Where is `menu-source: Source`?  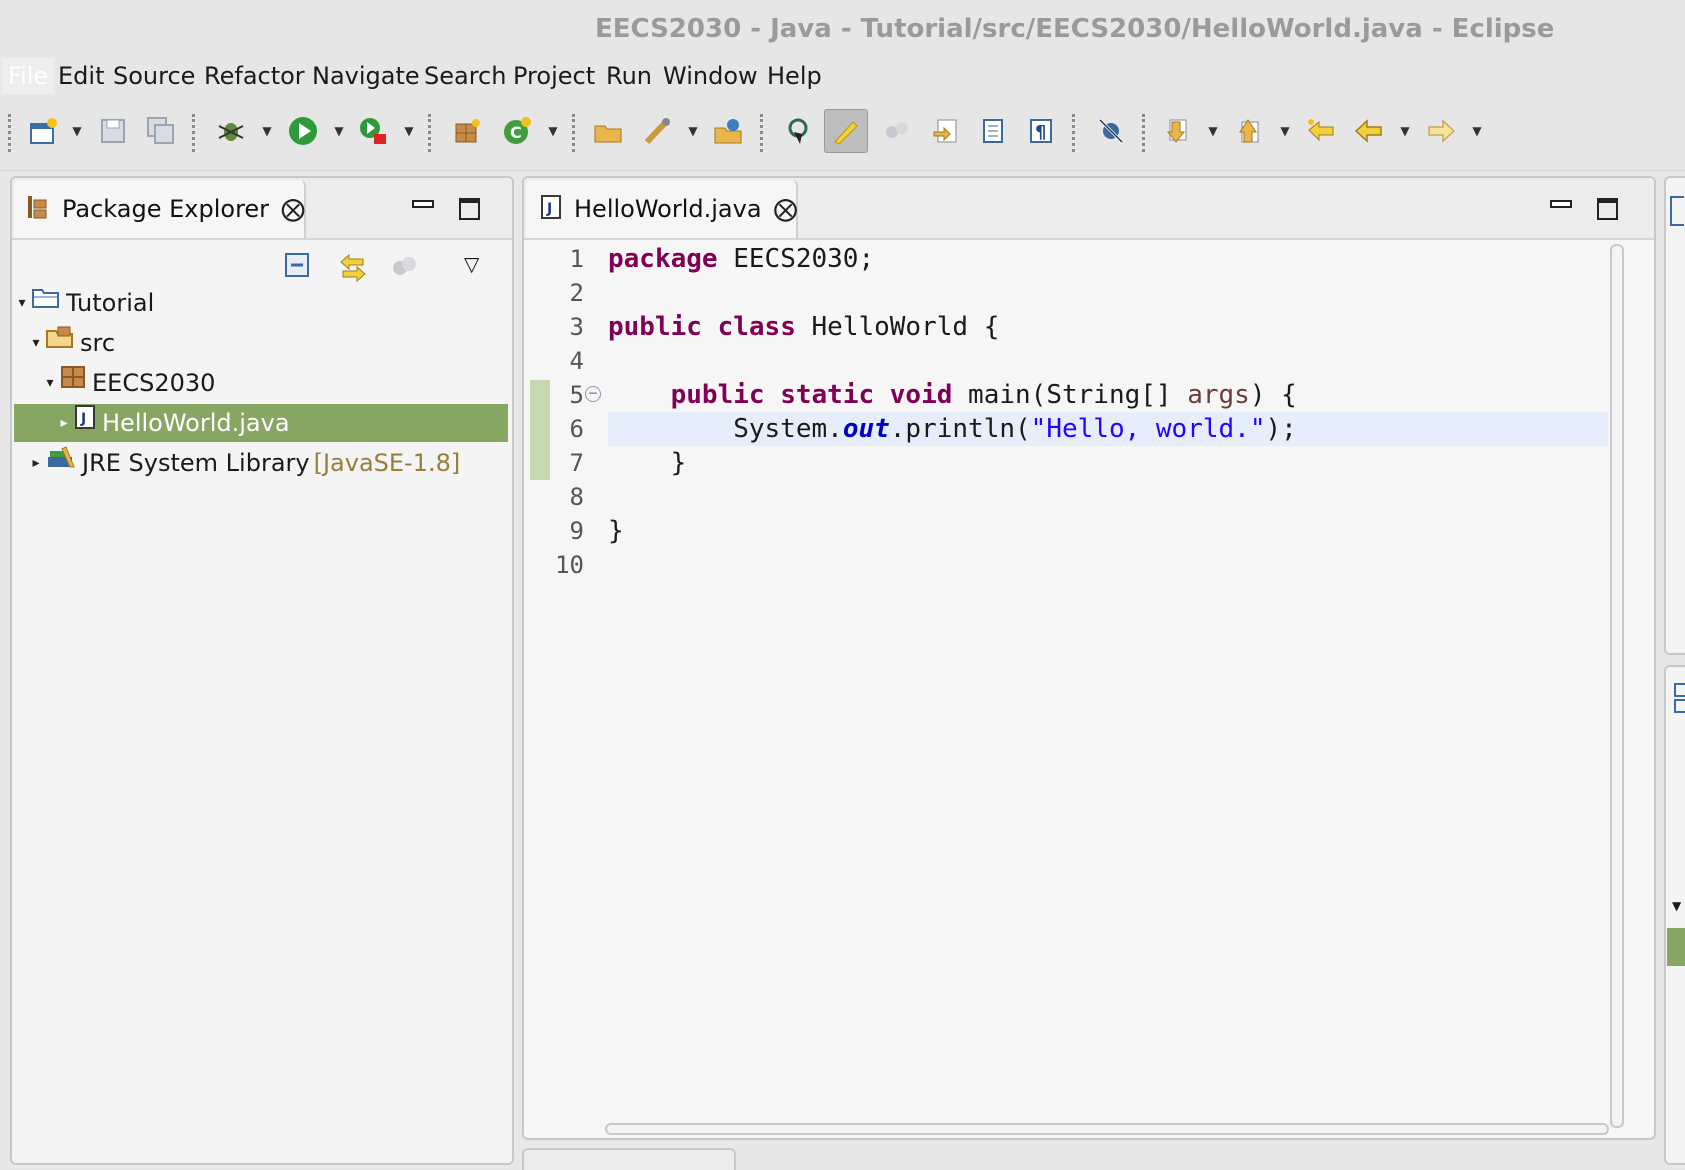
menu-source: Source is located at coordinates (154, 76).